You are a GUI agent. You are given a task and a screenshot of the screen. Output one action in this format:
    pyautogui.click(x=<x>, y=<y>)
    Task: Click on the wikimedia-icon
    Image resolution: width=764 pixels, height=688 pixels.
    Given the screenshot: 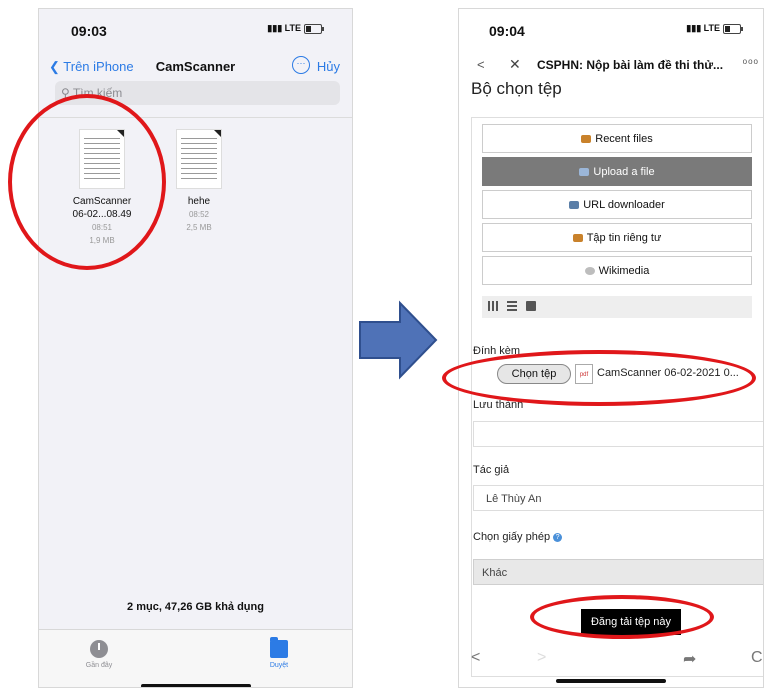 What is the action you would take?
    pyautogui.click(x=589, y=271)
    